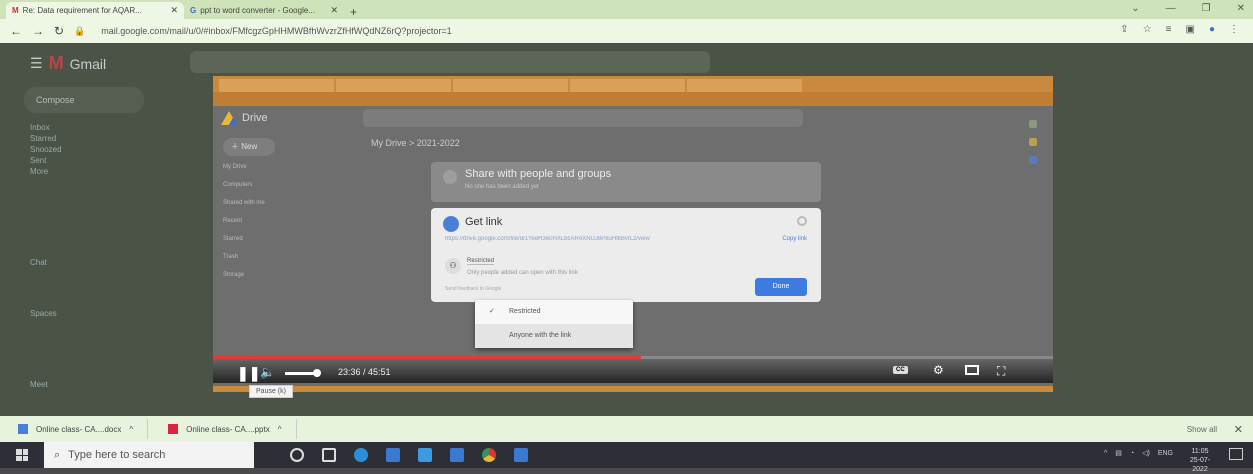  I want to click on link-icon, so click(451, 224).